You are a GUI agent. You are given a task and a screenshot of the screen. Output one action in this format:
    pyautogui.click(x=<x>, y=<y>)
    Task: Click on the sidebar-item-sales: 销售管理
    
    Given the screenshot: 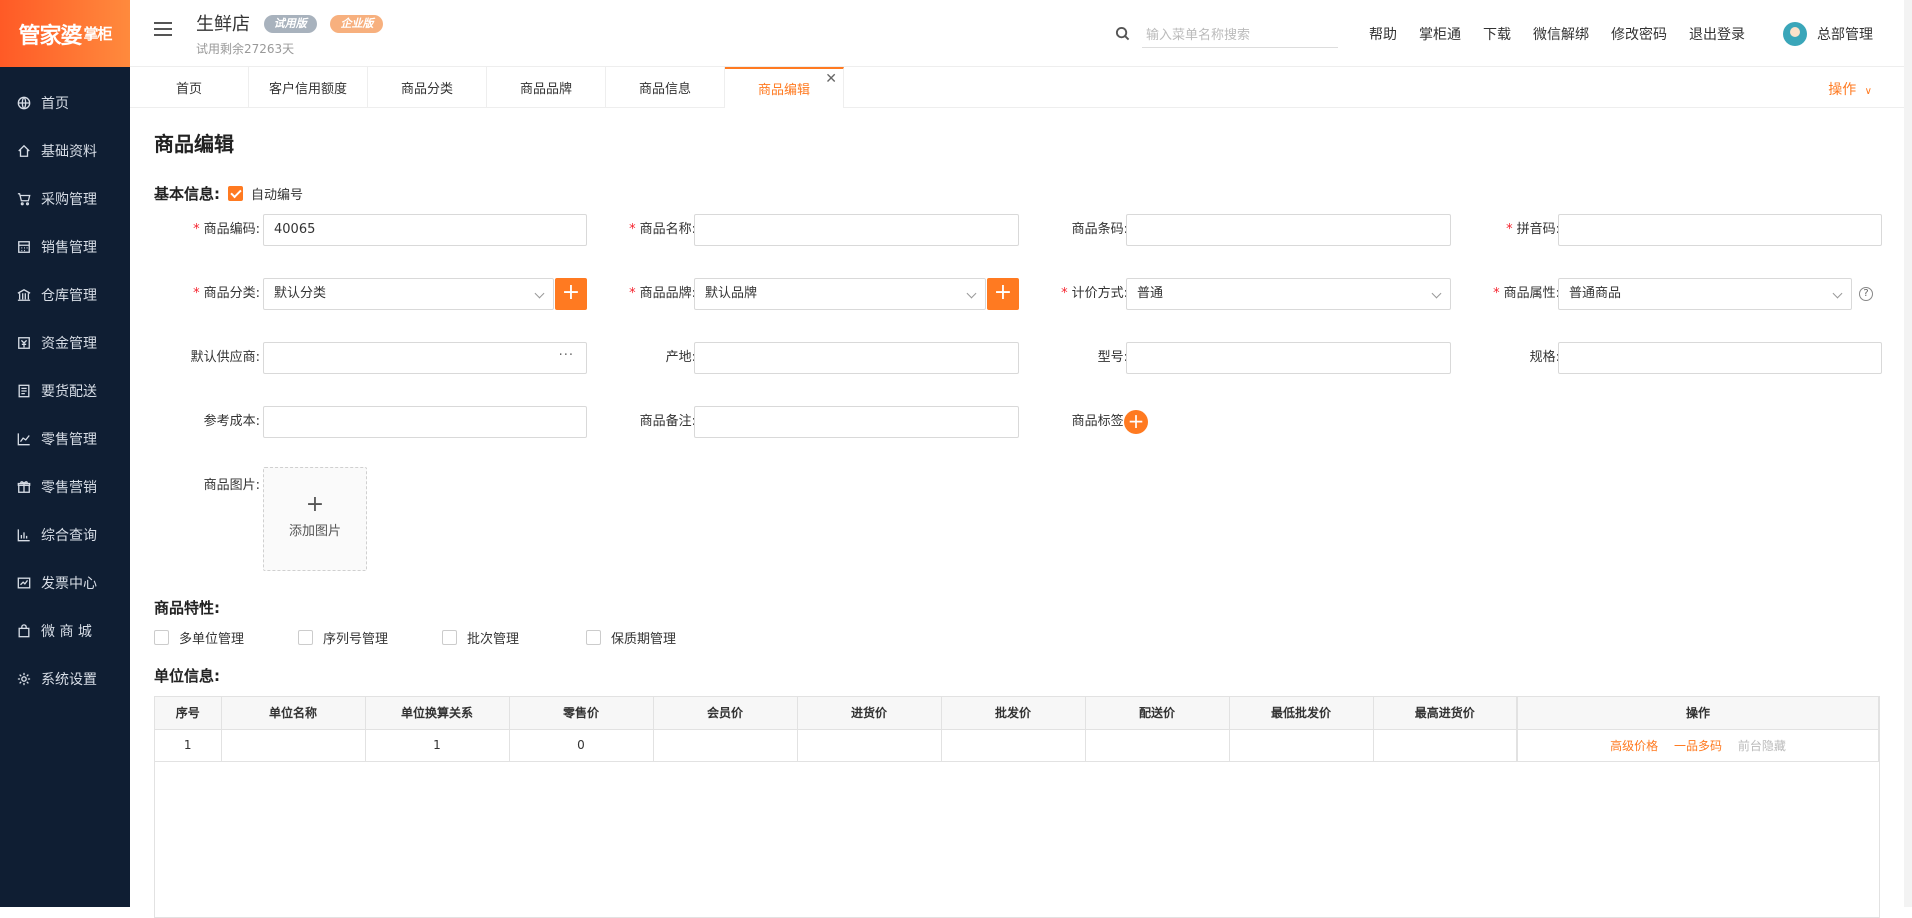 What is the action you would take?
    pyautogui.click(x=65, y=247)
    